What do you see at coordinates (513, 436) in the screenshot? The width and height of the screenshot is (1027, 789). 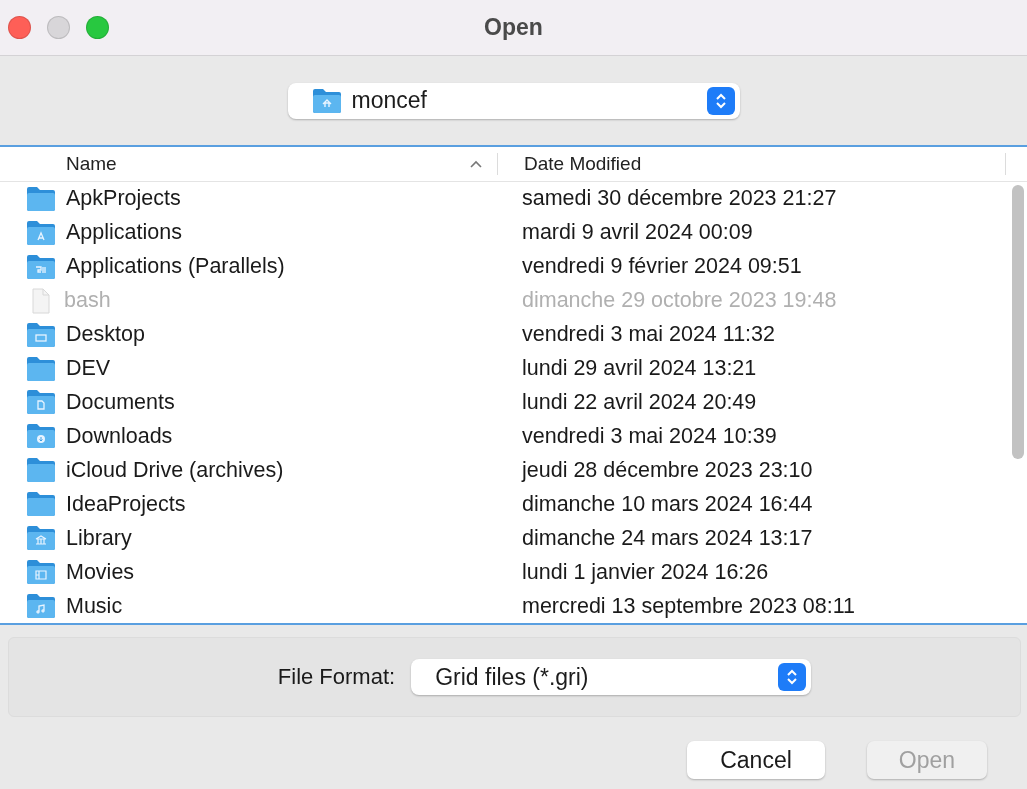 I see `file-row: Downloads vendredi 3 mai 2024 10:39` at bounding box center [513, 436].